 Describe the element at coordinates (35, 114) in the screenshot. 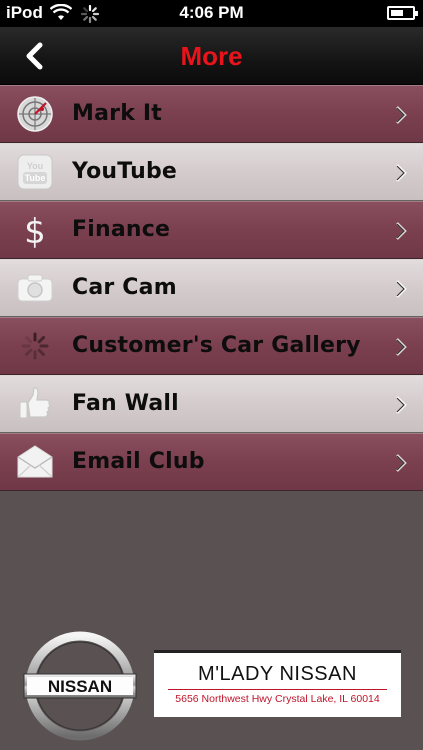

I see `radar-icon` at that location.